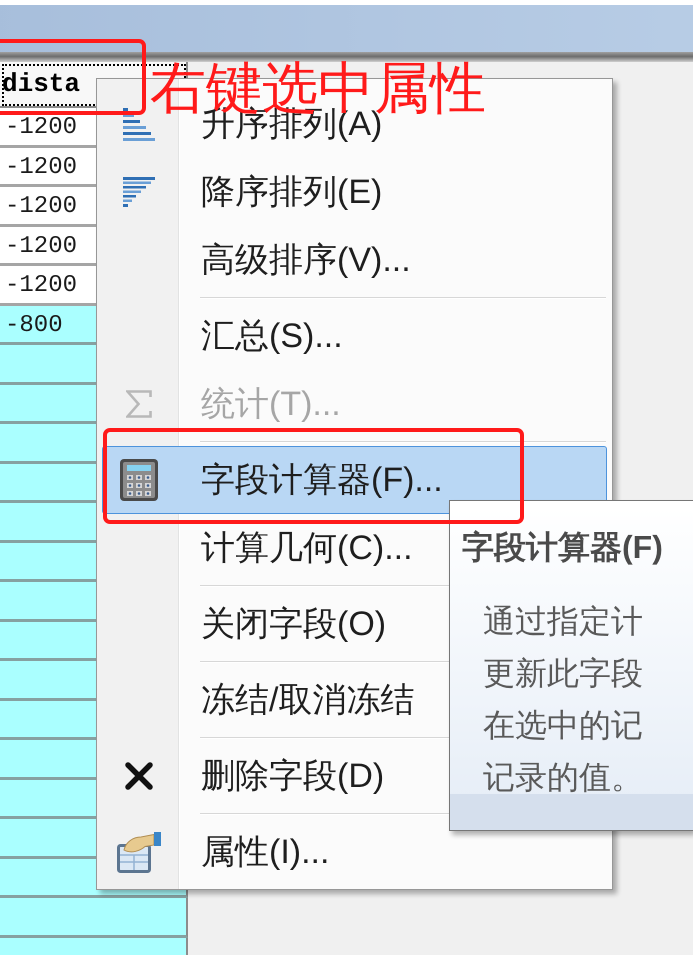 Image resolution: width=693 pixels, height=955 pixels. What do you see at coordinates (139, 776) in the screenshot?
I see `cross-icon` at bounding box center [139, 776].